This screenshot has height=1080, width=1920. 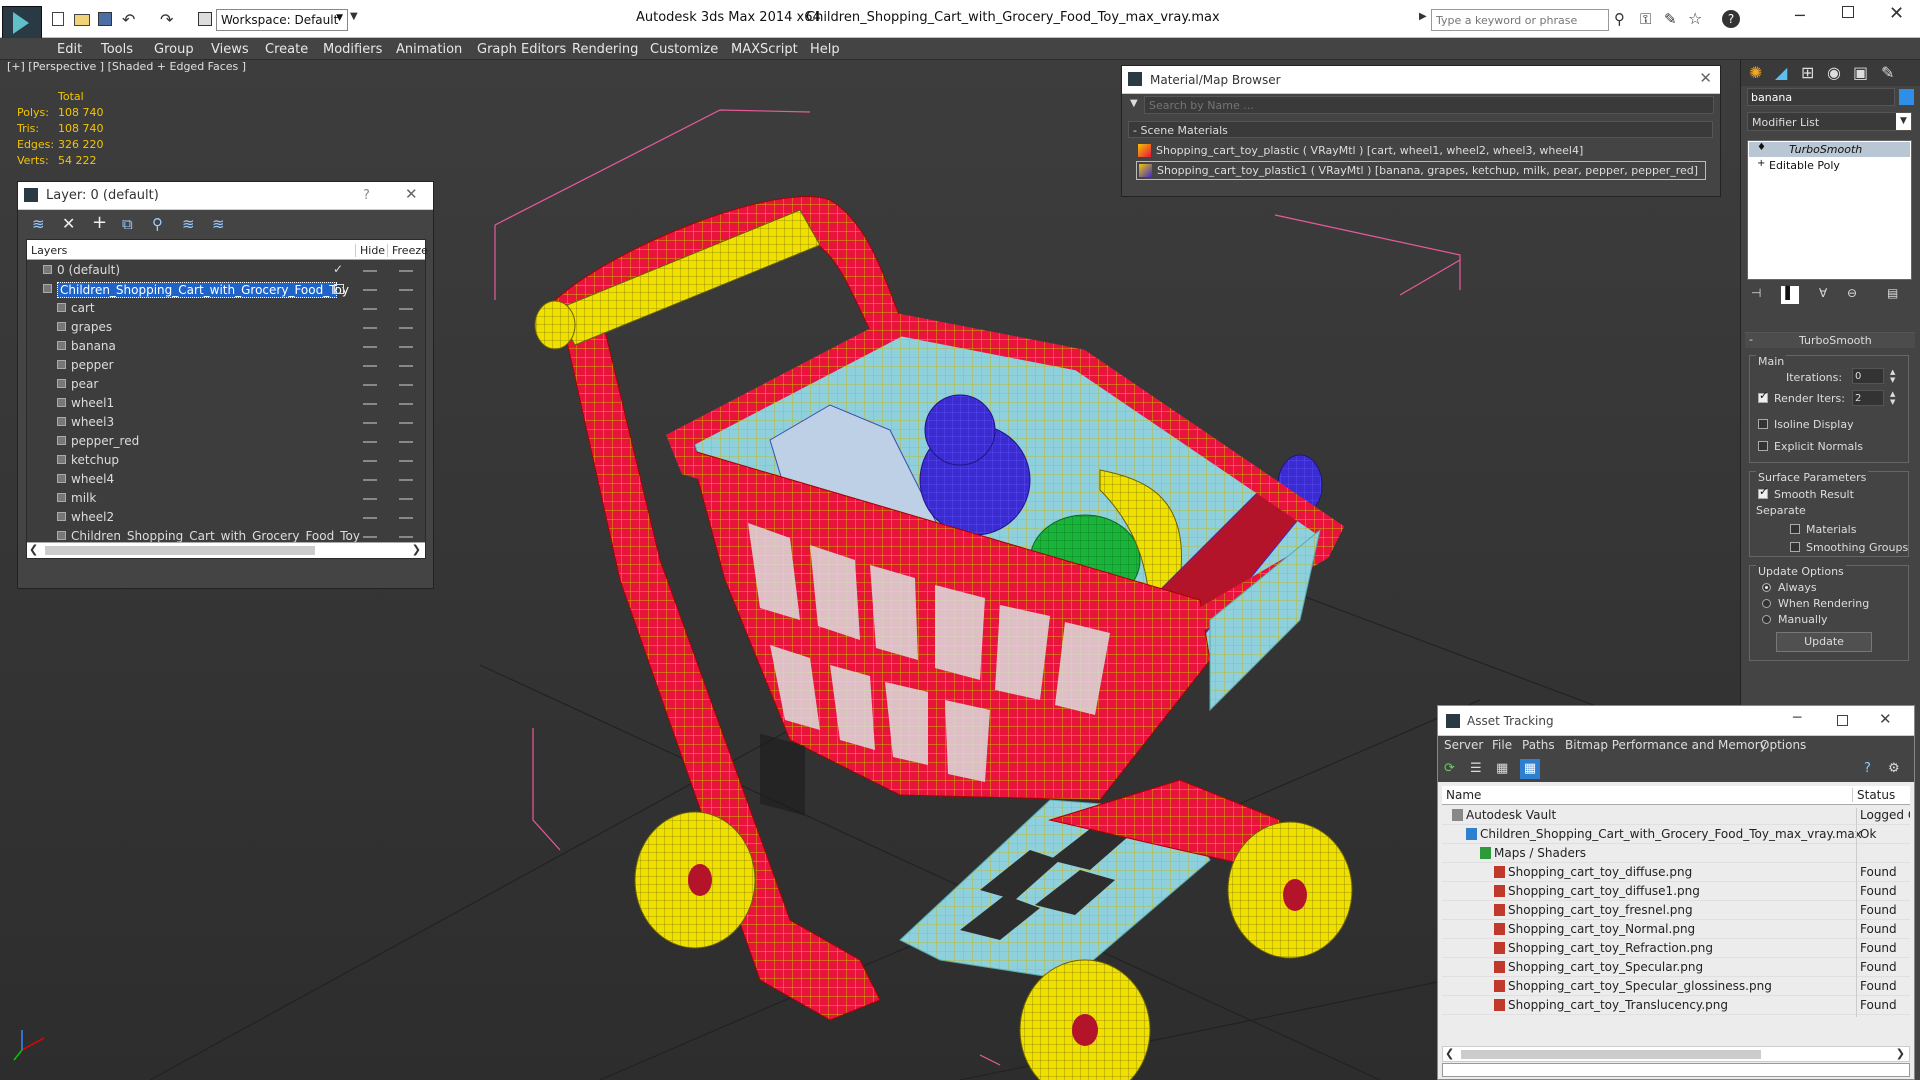 I want to click on isoline-checkbox, so click(x=1763, y=424).